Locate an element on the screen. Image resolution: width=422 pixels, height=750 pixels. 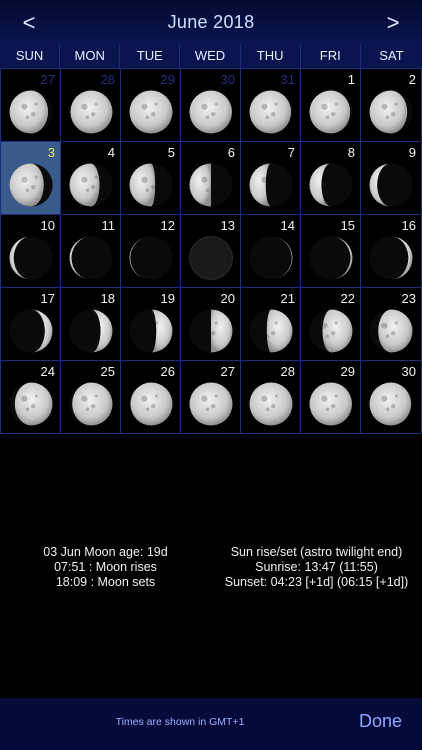
calendar-week-row: 3 4 5 6 7 8 9 is located at coordinates (211, 178).